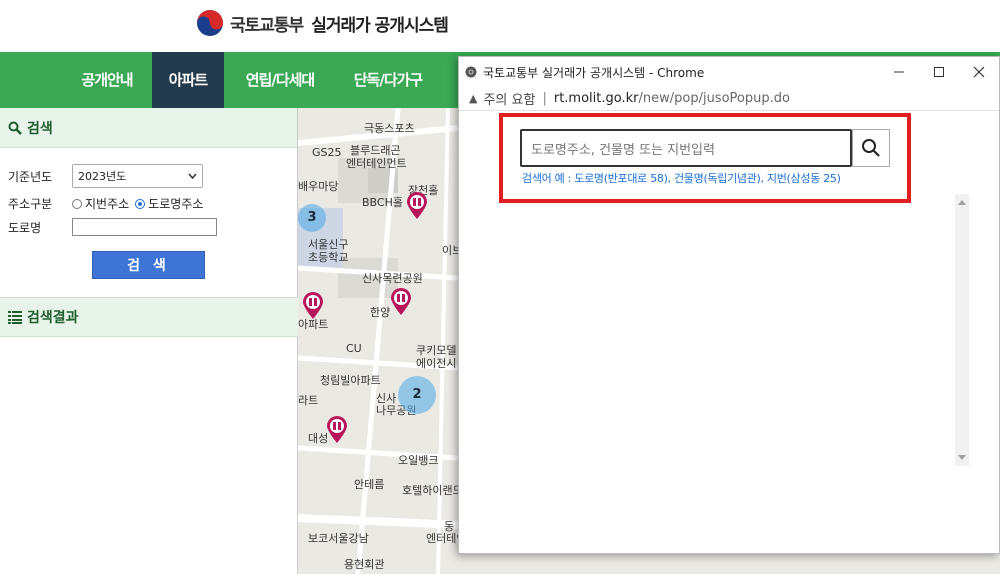 The height and width of the screenshot is (574, 1000). Describe the element at coordinates (392, 278) in the screenshot. I see `map-label: 신사목련공원` at that location.